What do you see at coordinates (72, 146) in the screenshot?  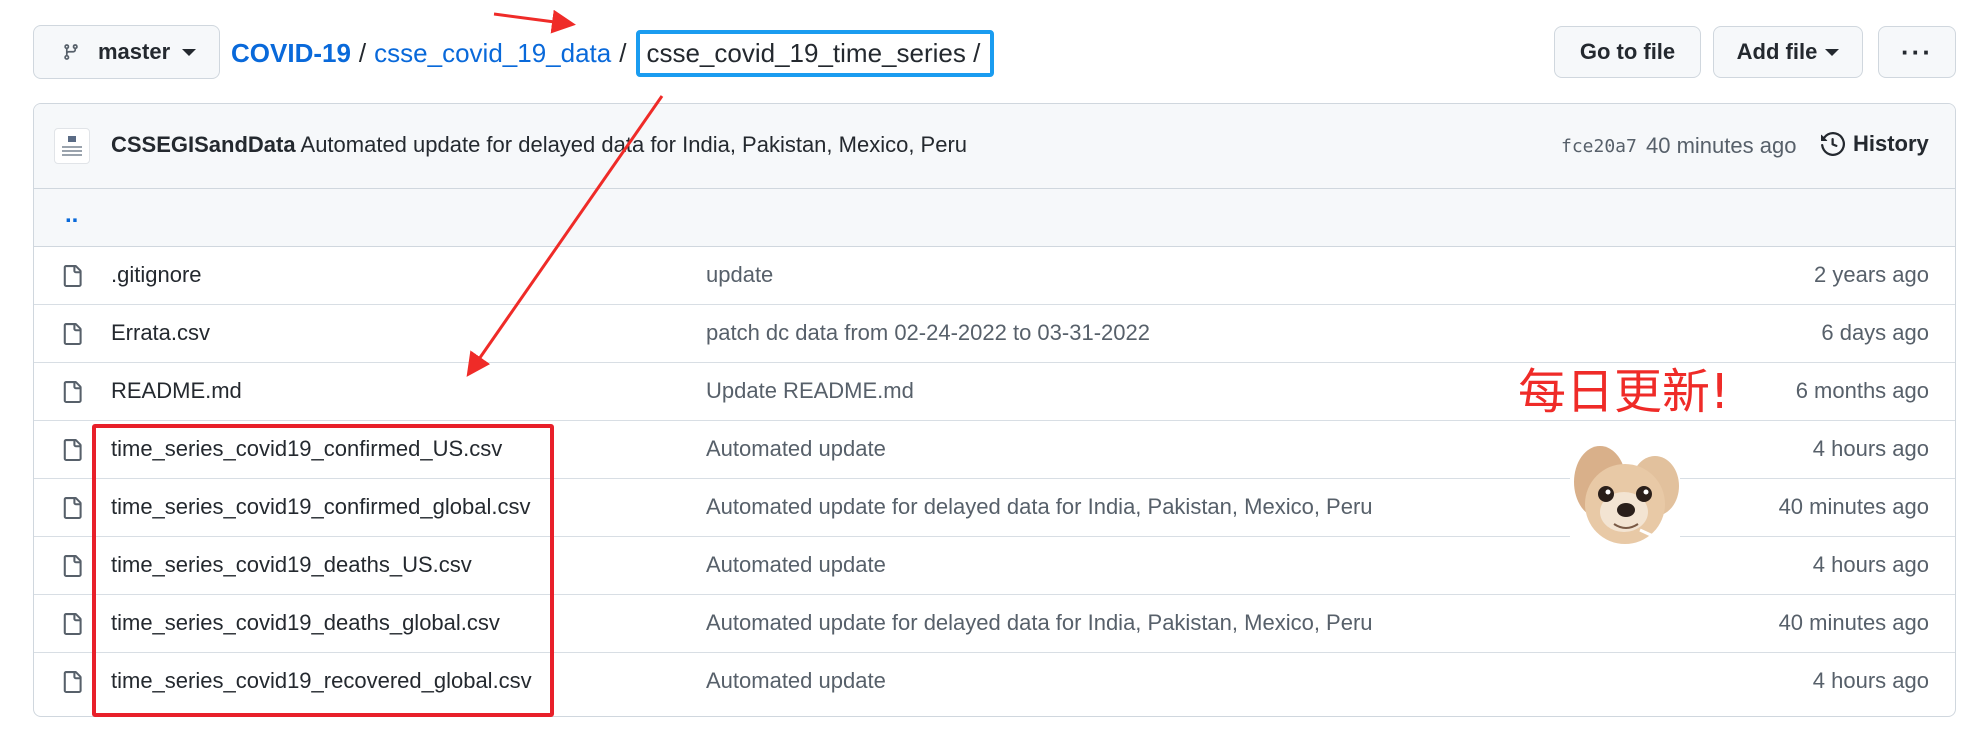 I see `avatar` at bounding box center [72, 146].